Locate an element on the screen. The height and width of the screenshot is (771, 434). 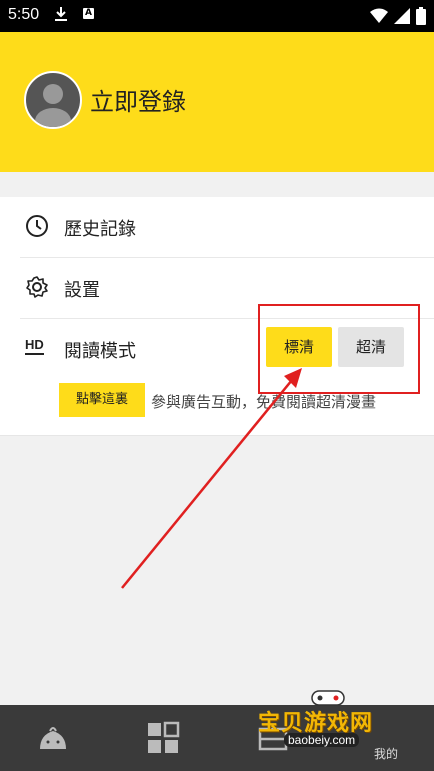
ad-interaction-text: 參與廣告互動，免費閱讀超清漫畫 is located at coordinates (264, 402).